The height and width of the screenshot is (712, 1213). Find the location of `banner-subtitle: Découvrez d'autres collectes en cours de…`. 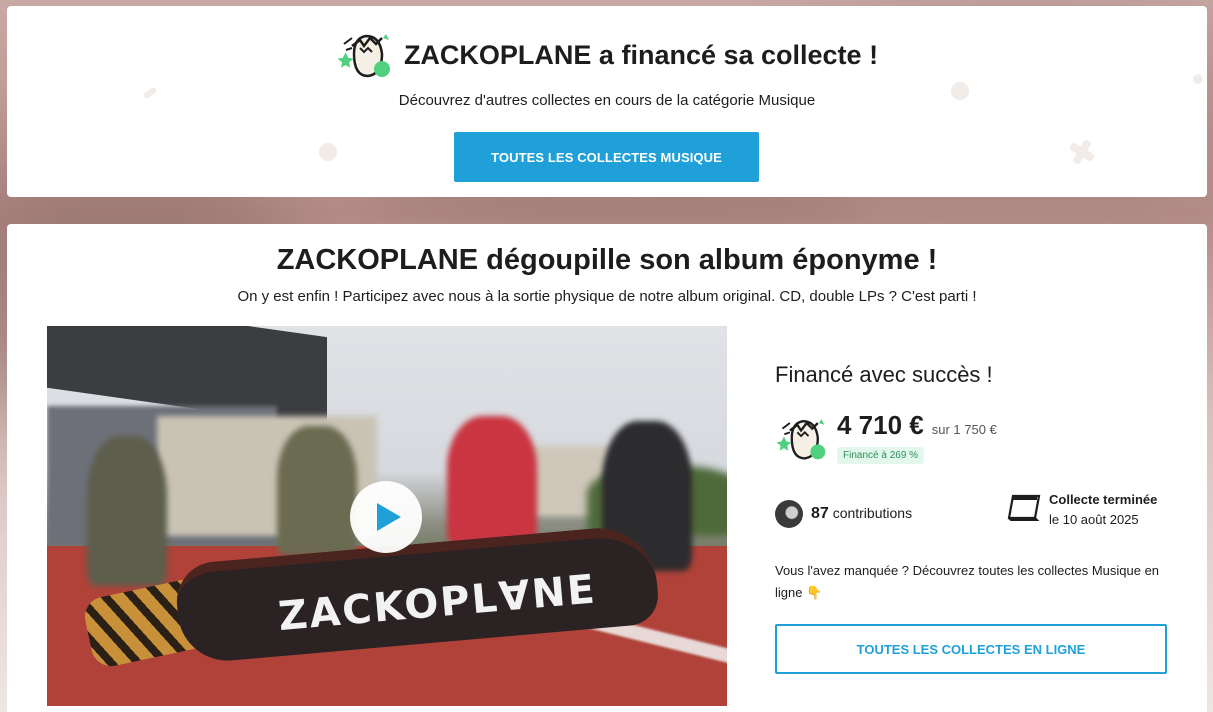

banner-subtitle: Découvrez d'autres collectes en cours de… is located at coordinates (607, 100).